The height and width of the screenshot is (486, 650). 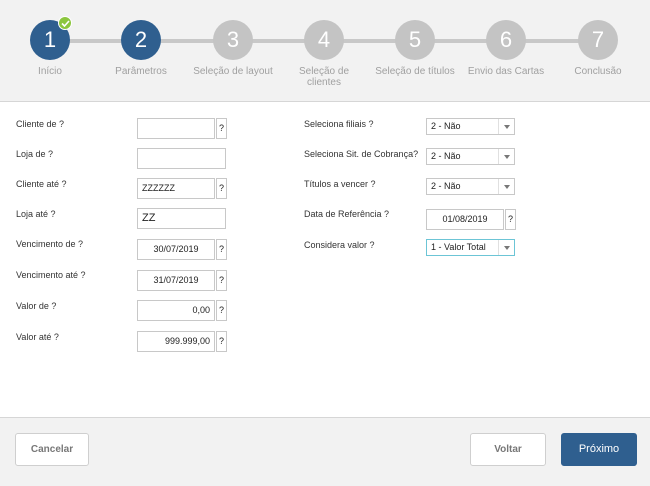 I want to click on titulos-a-vencer-select: 2 - Não, so click(x=470, y=186).